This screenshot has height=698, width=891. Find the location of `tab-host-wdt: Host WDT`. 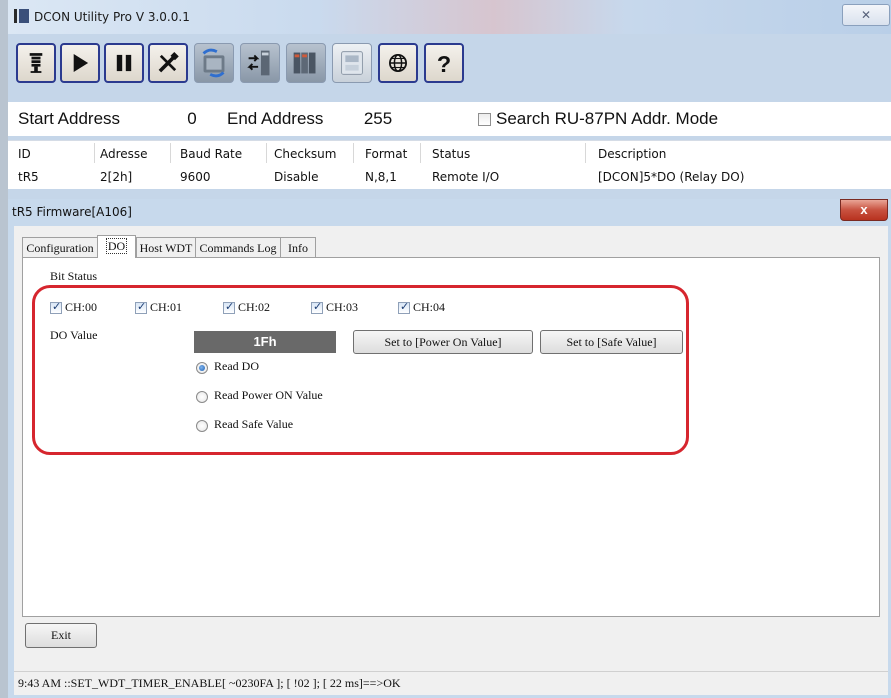

tab-host-wdt: Host WDT is located at coordinates (166, 247).